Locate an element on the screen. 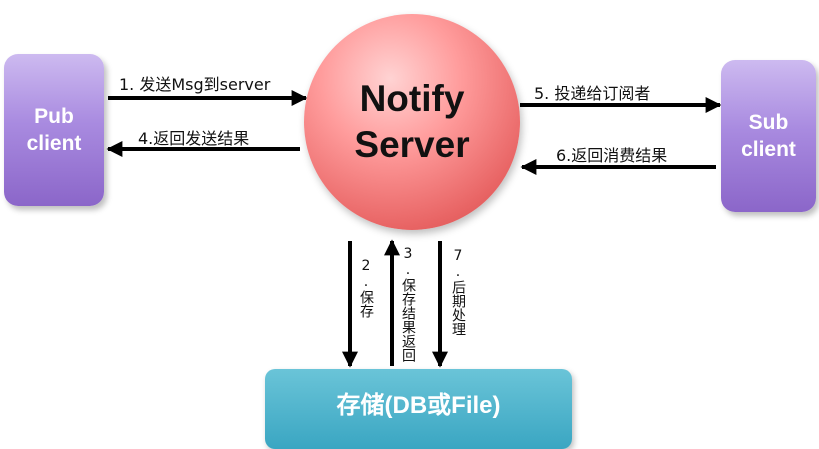 The width and height of the screenshot is (819, 449). edge-label-1: 1. 发送Msg到server is located at coordinates (195, 84).